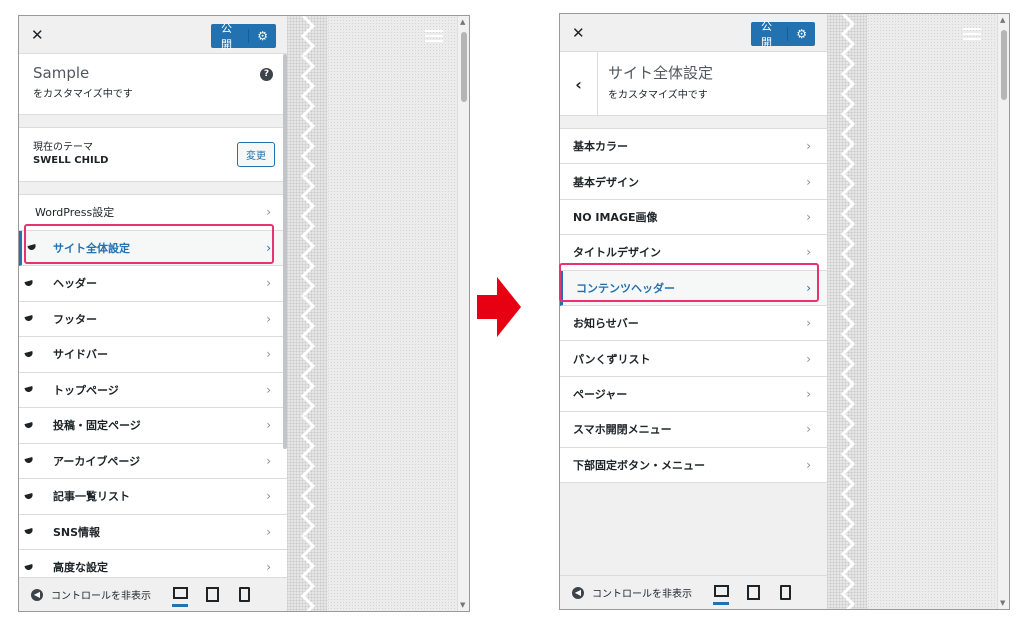 The image size is (1024, 624). Describe the element at coordinates (693, 288) in the screenshot. I see `menu-item-content-header: コンテンツヘッダー ›` at that location.